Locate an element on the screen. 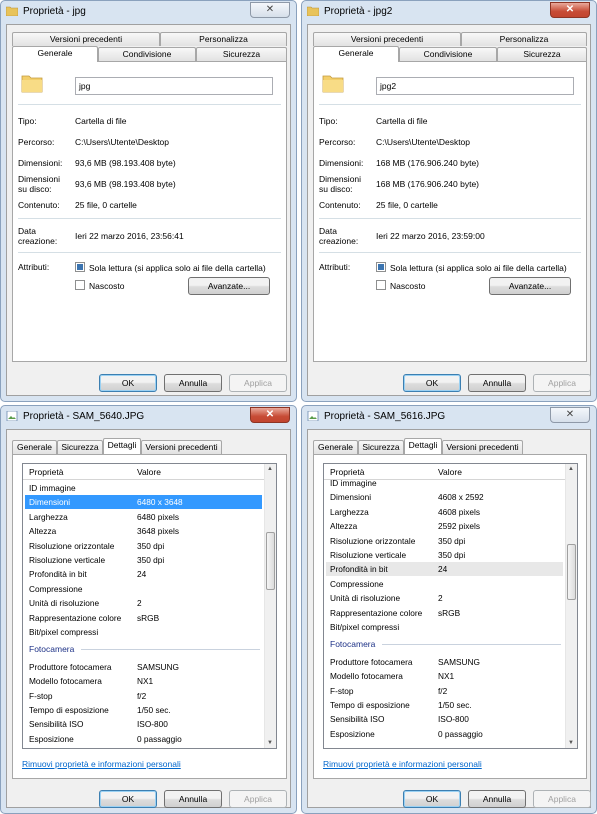 This screenshot has height=814, width=597. size-value: 168 MB (176.906.240 byte) is located at coordinates (428, 163).